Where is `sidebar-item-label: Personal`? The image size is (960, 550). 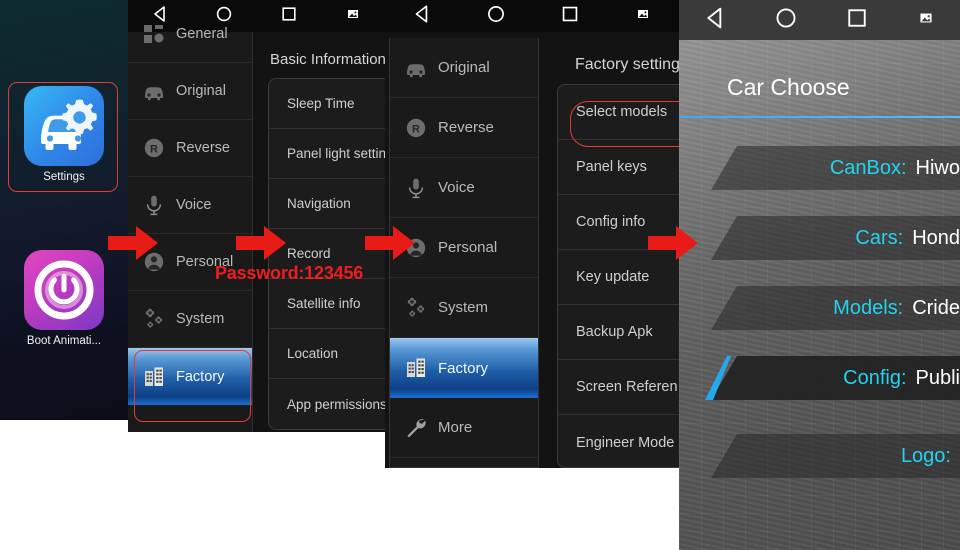 sidebar-item-label: Personal is located at coordinates (468, 247).